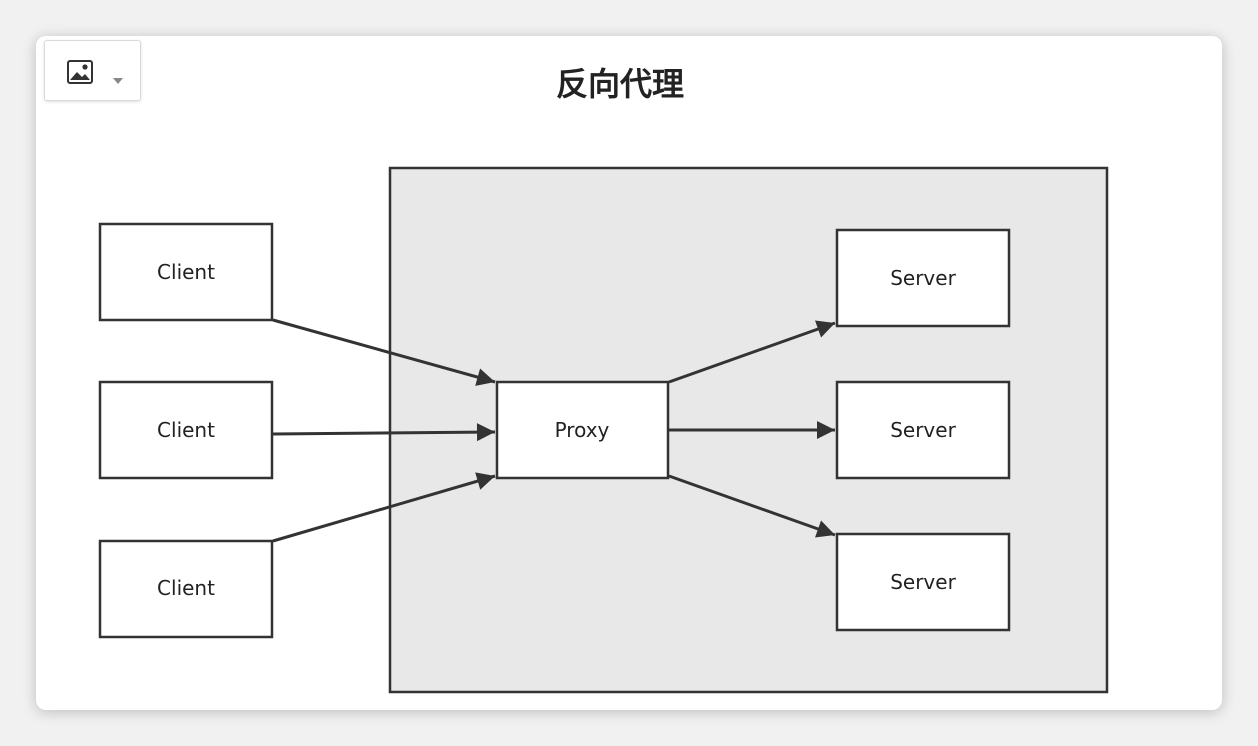 The width and height of the screenshot is (1258, 746). I want to click on image-options-button, so click(92, 70).